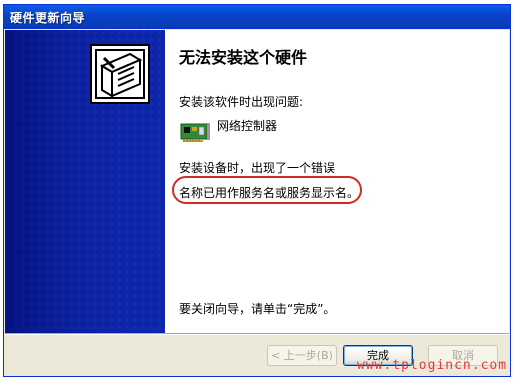 The height and width of the screenshot is (379, 517). I want to click on hardware-box-icon, so click(120, 74).